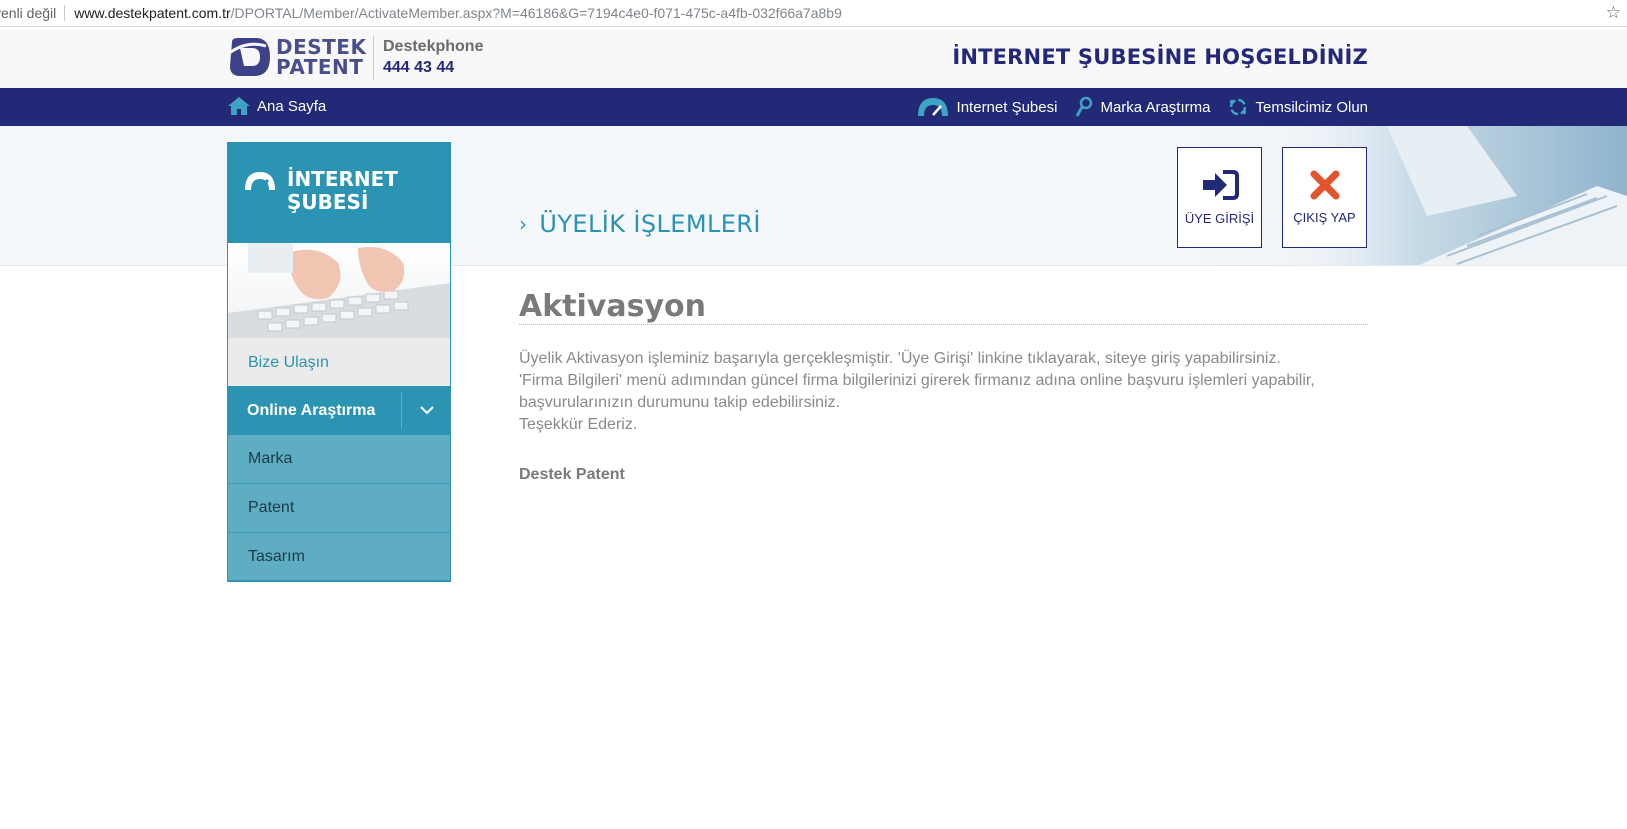 This screenshot has height=829, width=1627. Describe the element at coordinates (28, 13) in the screenshot. I see `security-label: venli değil` at that location.